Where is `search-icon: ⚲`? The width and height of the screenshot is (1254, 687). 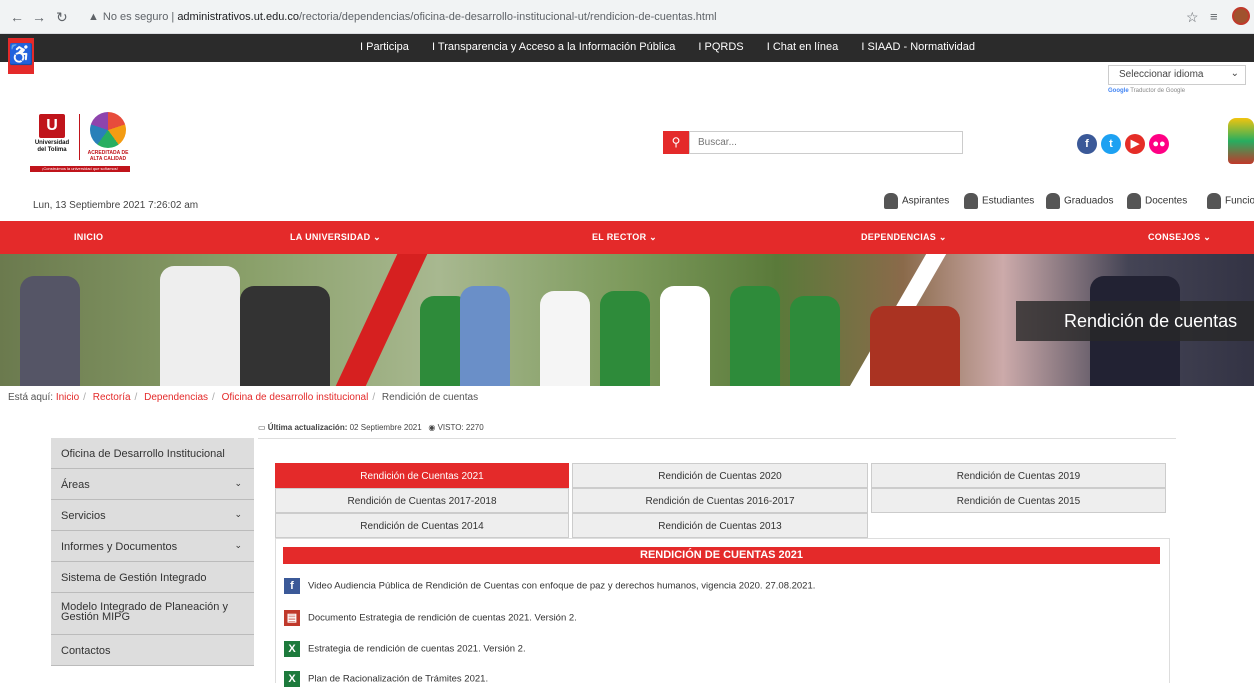
search-icon: ⚲ is located at coordinates (676, 142).